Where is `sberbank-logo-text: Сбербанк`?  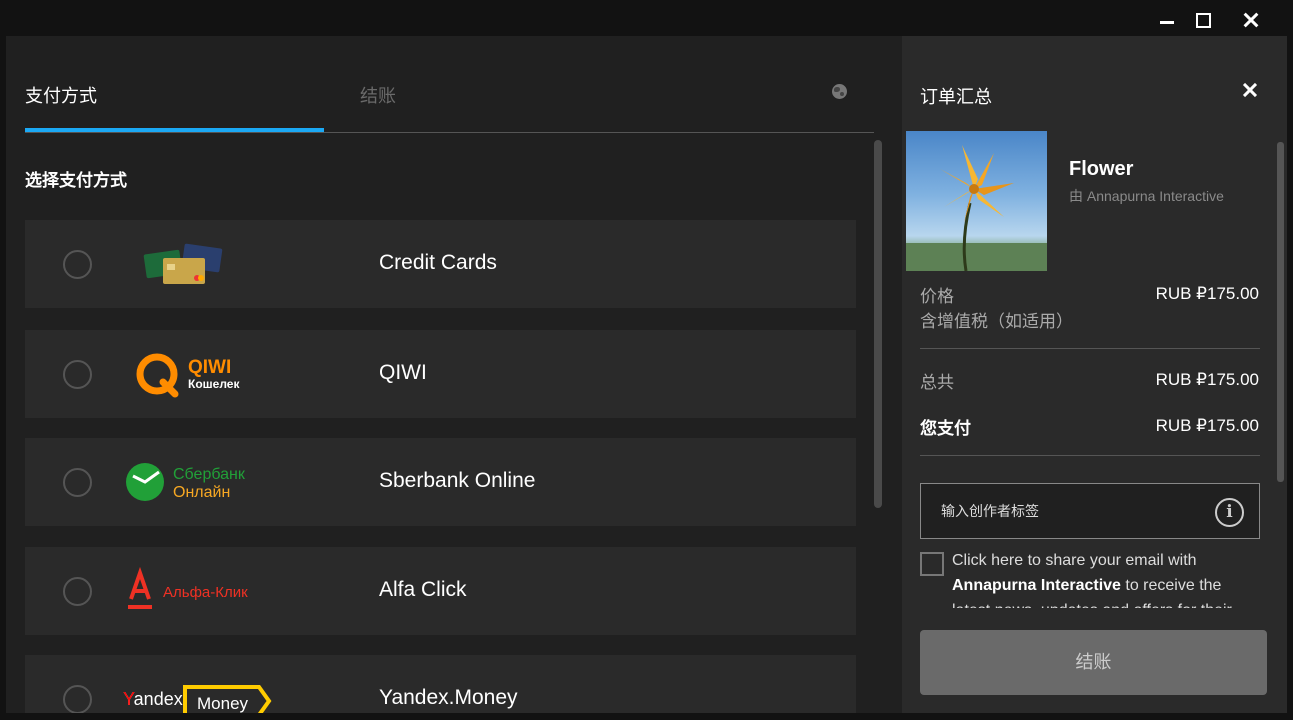 sberbank-logo-text: Сбербанк is located at coordinates (209, 474).